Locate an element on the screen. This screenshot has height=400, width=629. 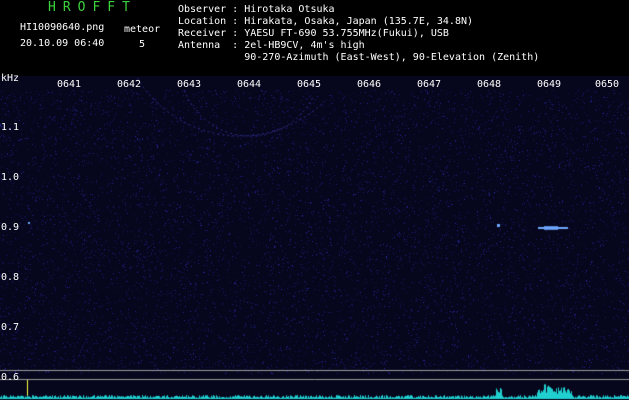
x-tick-label: 0642 is located at coordinates (129, 84).